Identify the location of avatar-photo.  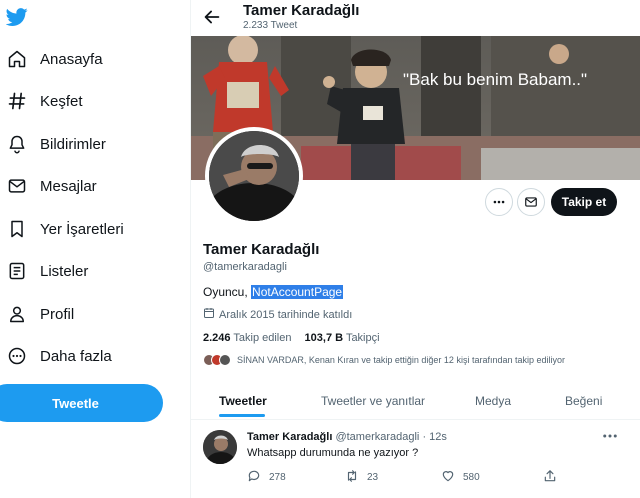
(254, 176).